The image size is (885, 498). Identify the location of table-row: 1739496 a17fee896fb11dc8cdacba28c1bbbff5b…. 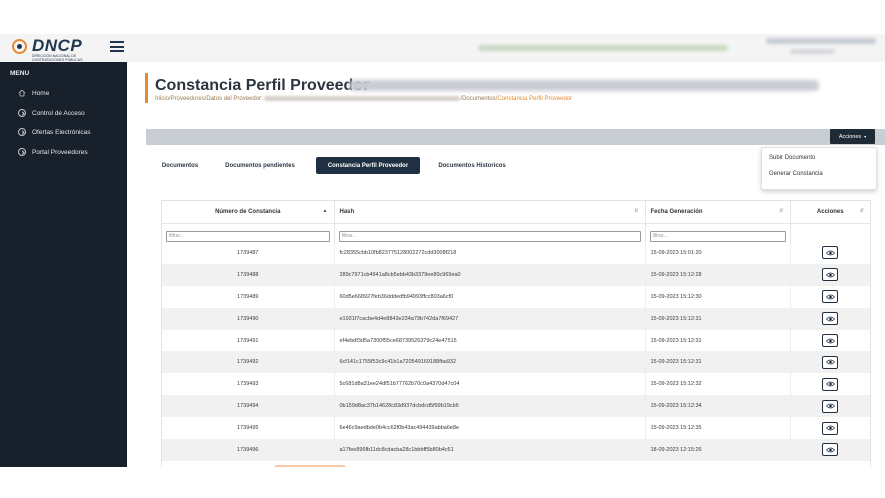
(516, 450).